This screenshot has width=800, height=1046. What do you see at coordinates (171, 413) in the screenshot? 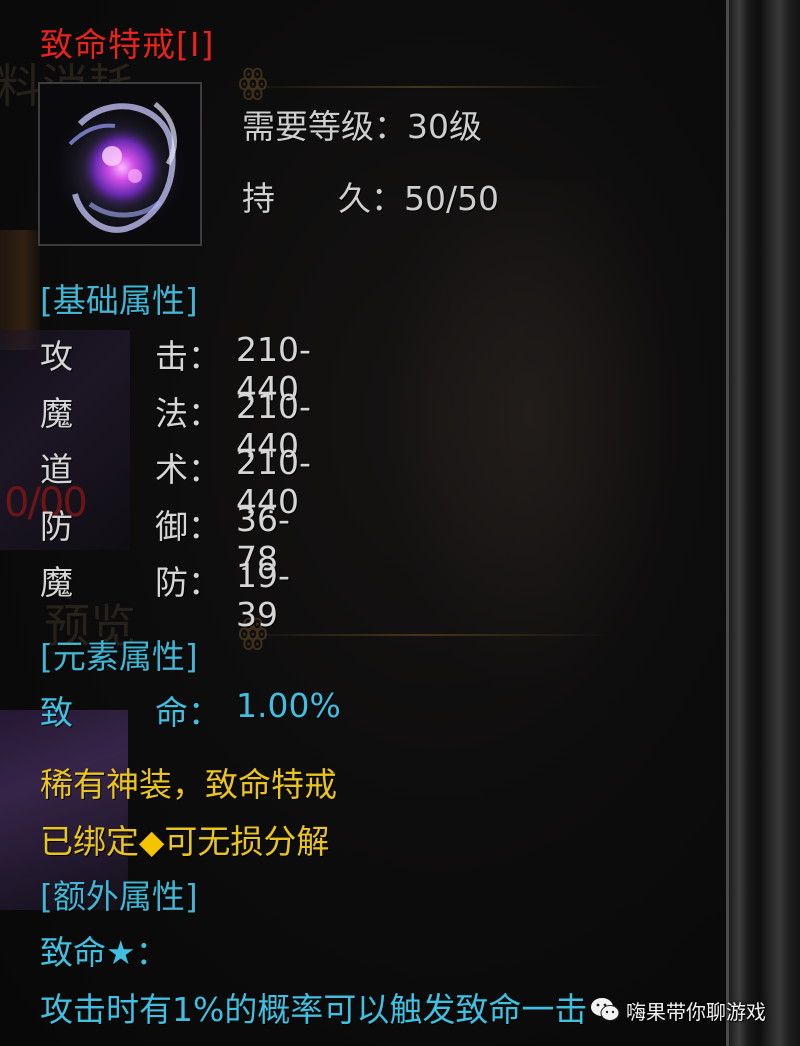
I see `stat-label: 法` at bounding box center [171, 413].